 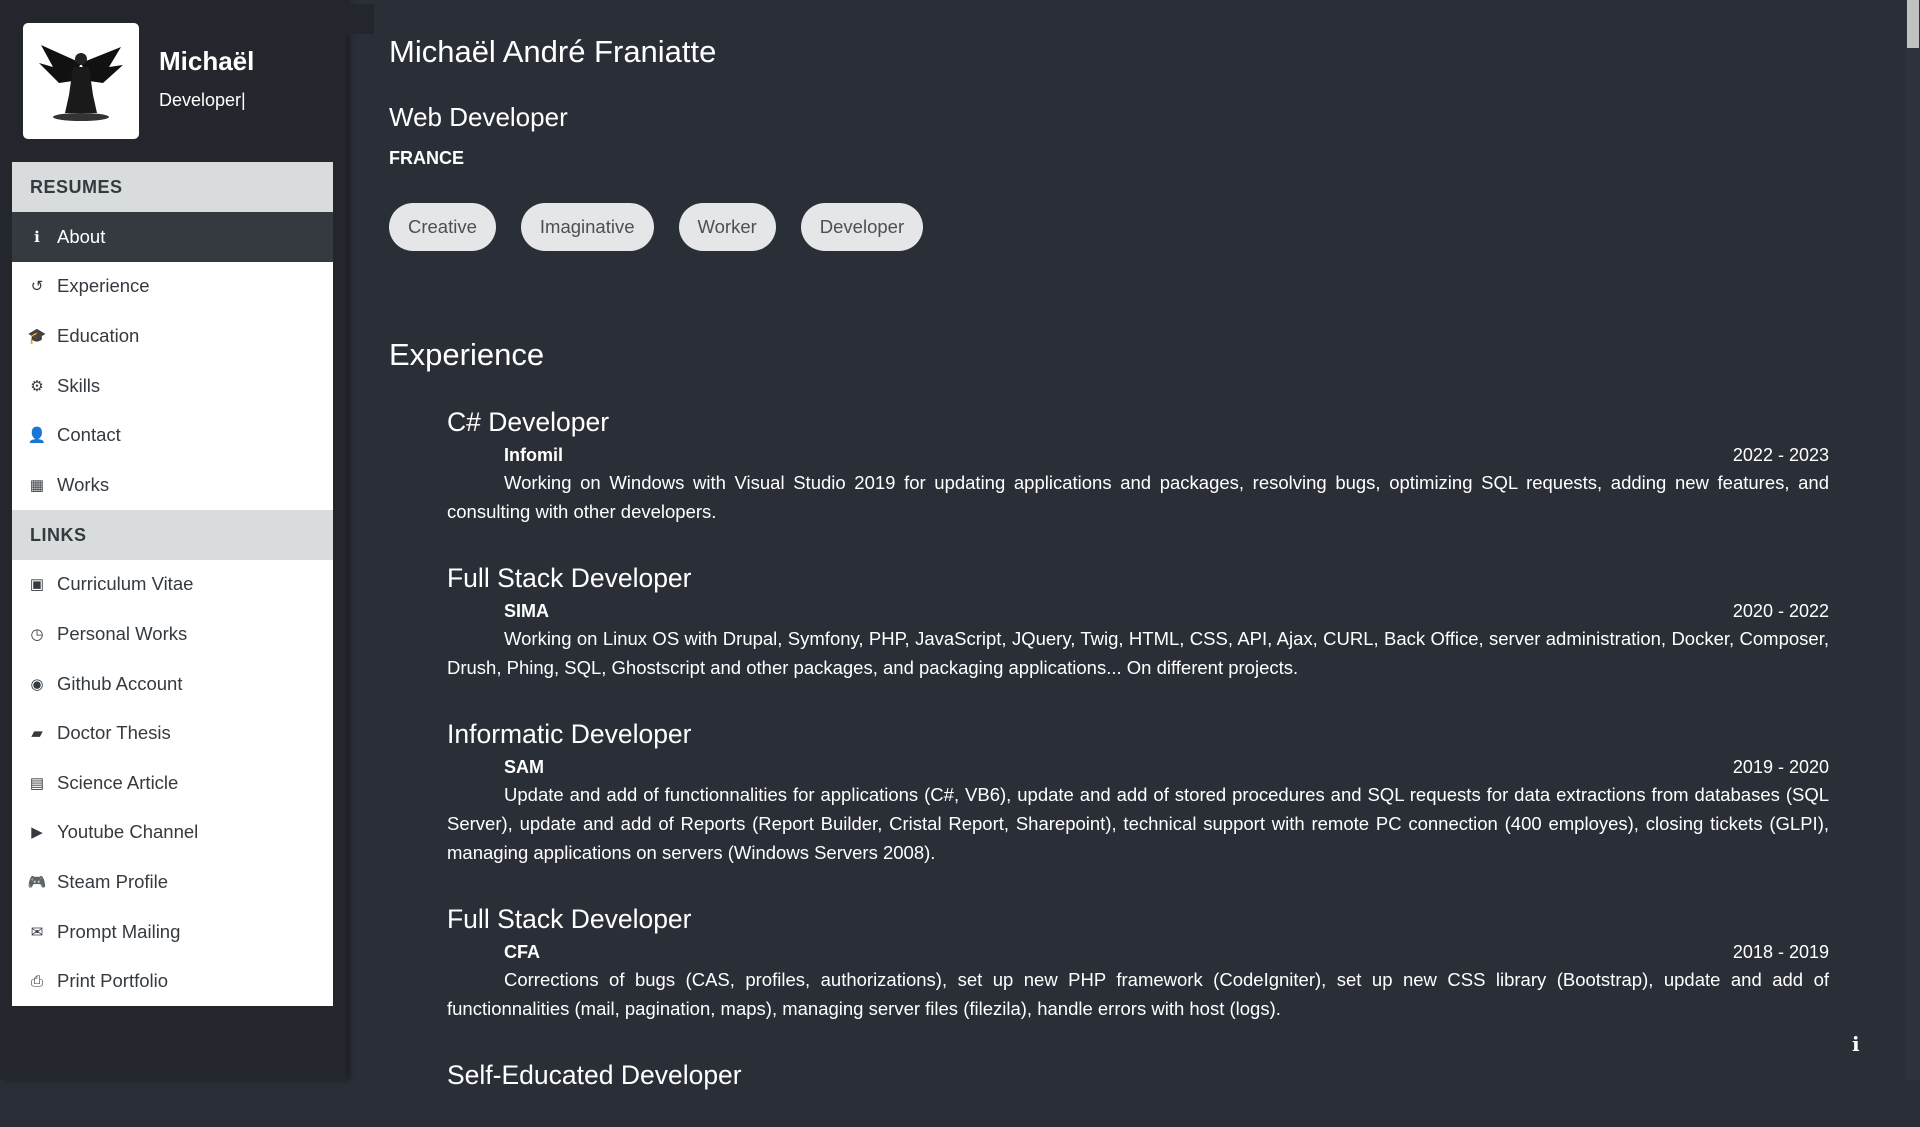 What do you see at coordinates (37, 485) in the screenshot?
I see `cubes-icon: ▦` at bounding box center [37, 485].